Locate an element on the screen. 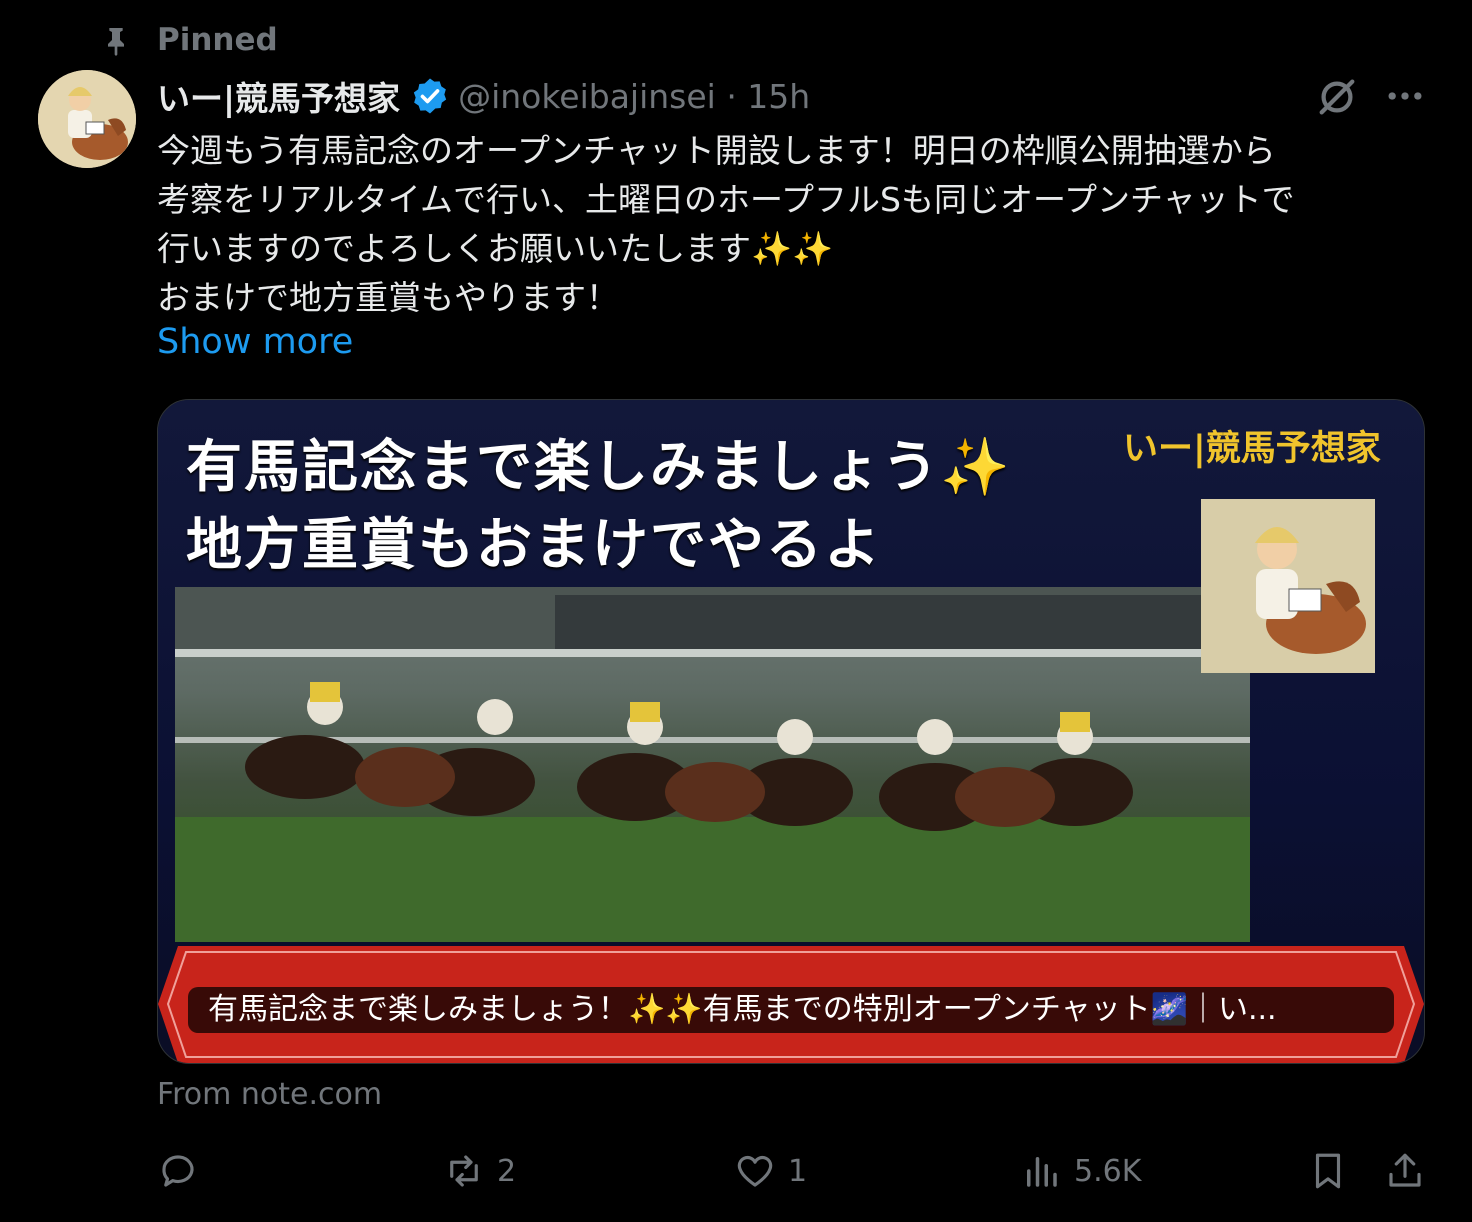 The height and width of the screenshot is (1222, 1472). tweet-line: 今週もう有馬記念のオープンチャット開設します！明日の枠順公開抽選から is located at coordinates (716, 150).